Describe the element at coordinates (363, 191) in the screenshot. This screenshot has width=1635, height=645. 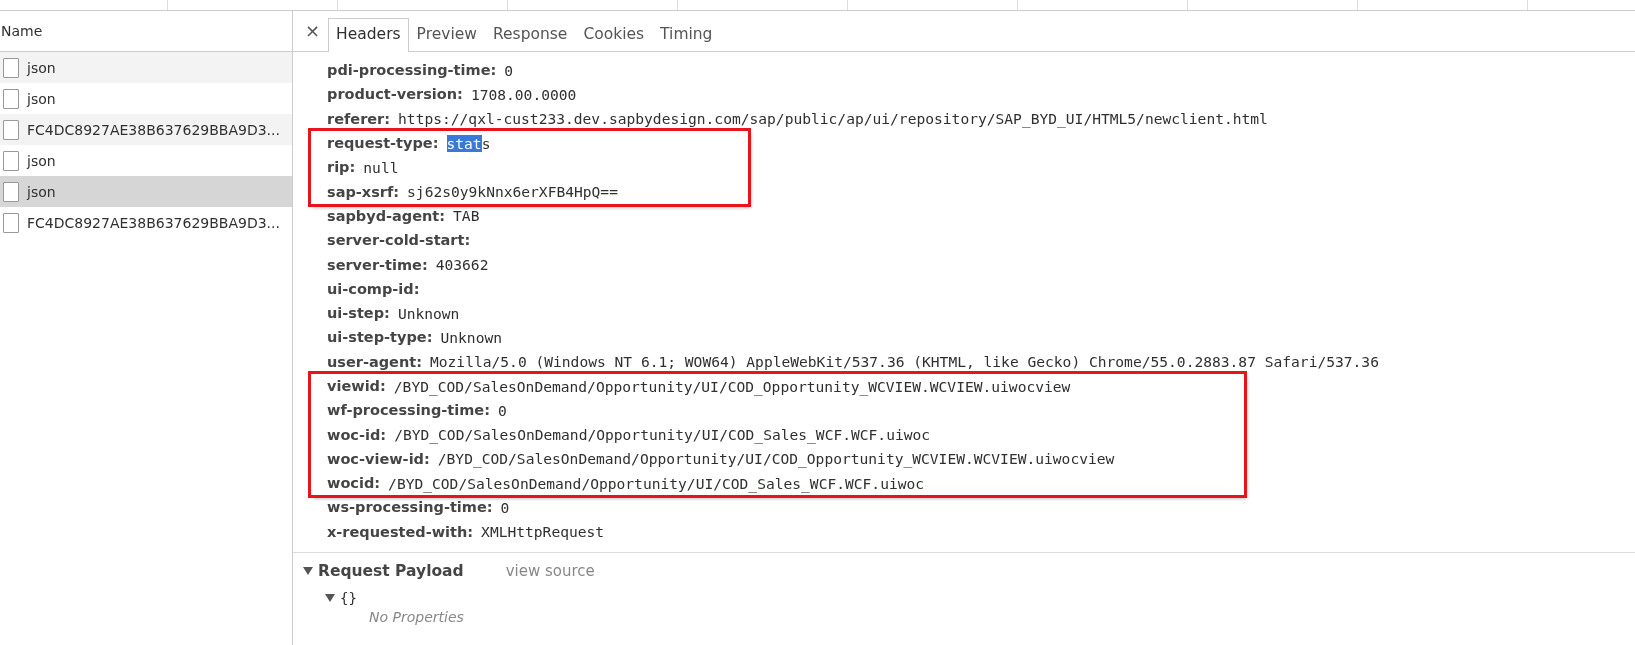
I see `header-name: sap-xsrf:` at that location.